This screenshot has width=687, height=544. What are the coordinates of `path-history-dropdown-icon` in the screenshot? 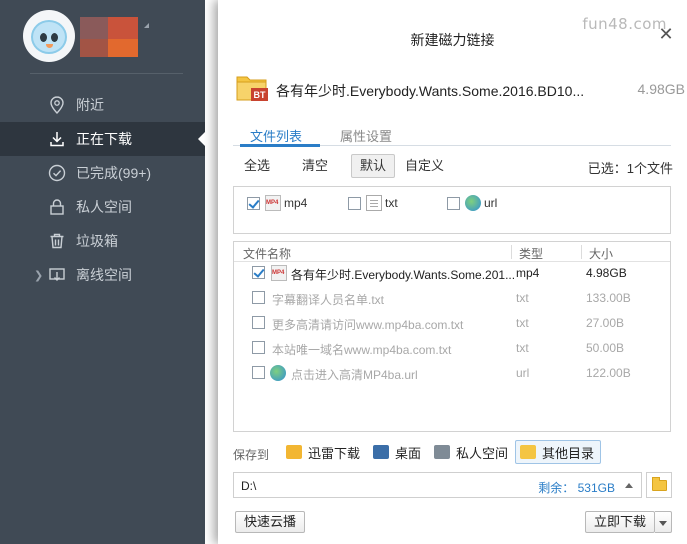 It's located at (629, 485).